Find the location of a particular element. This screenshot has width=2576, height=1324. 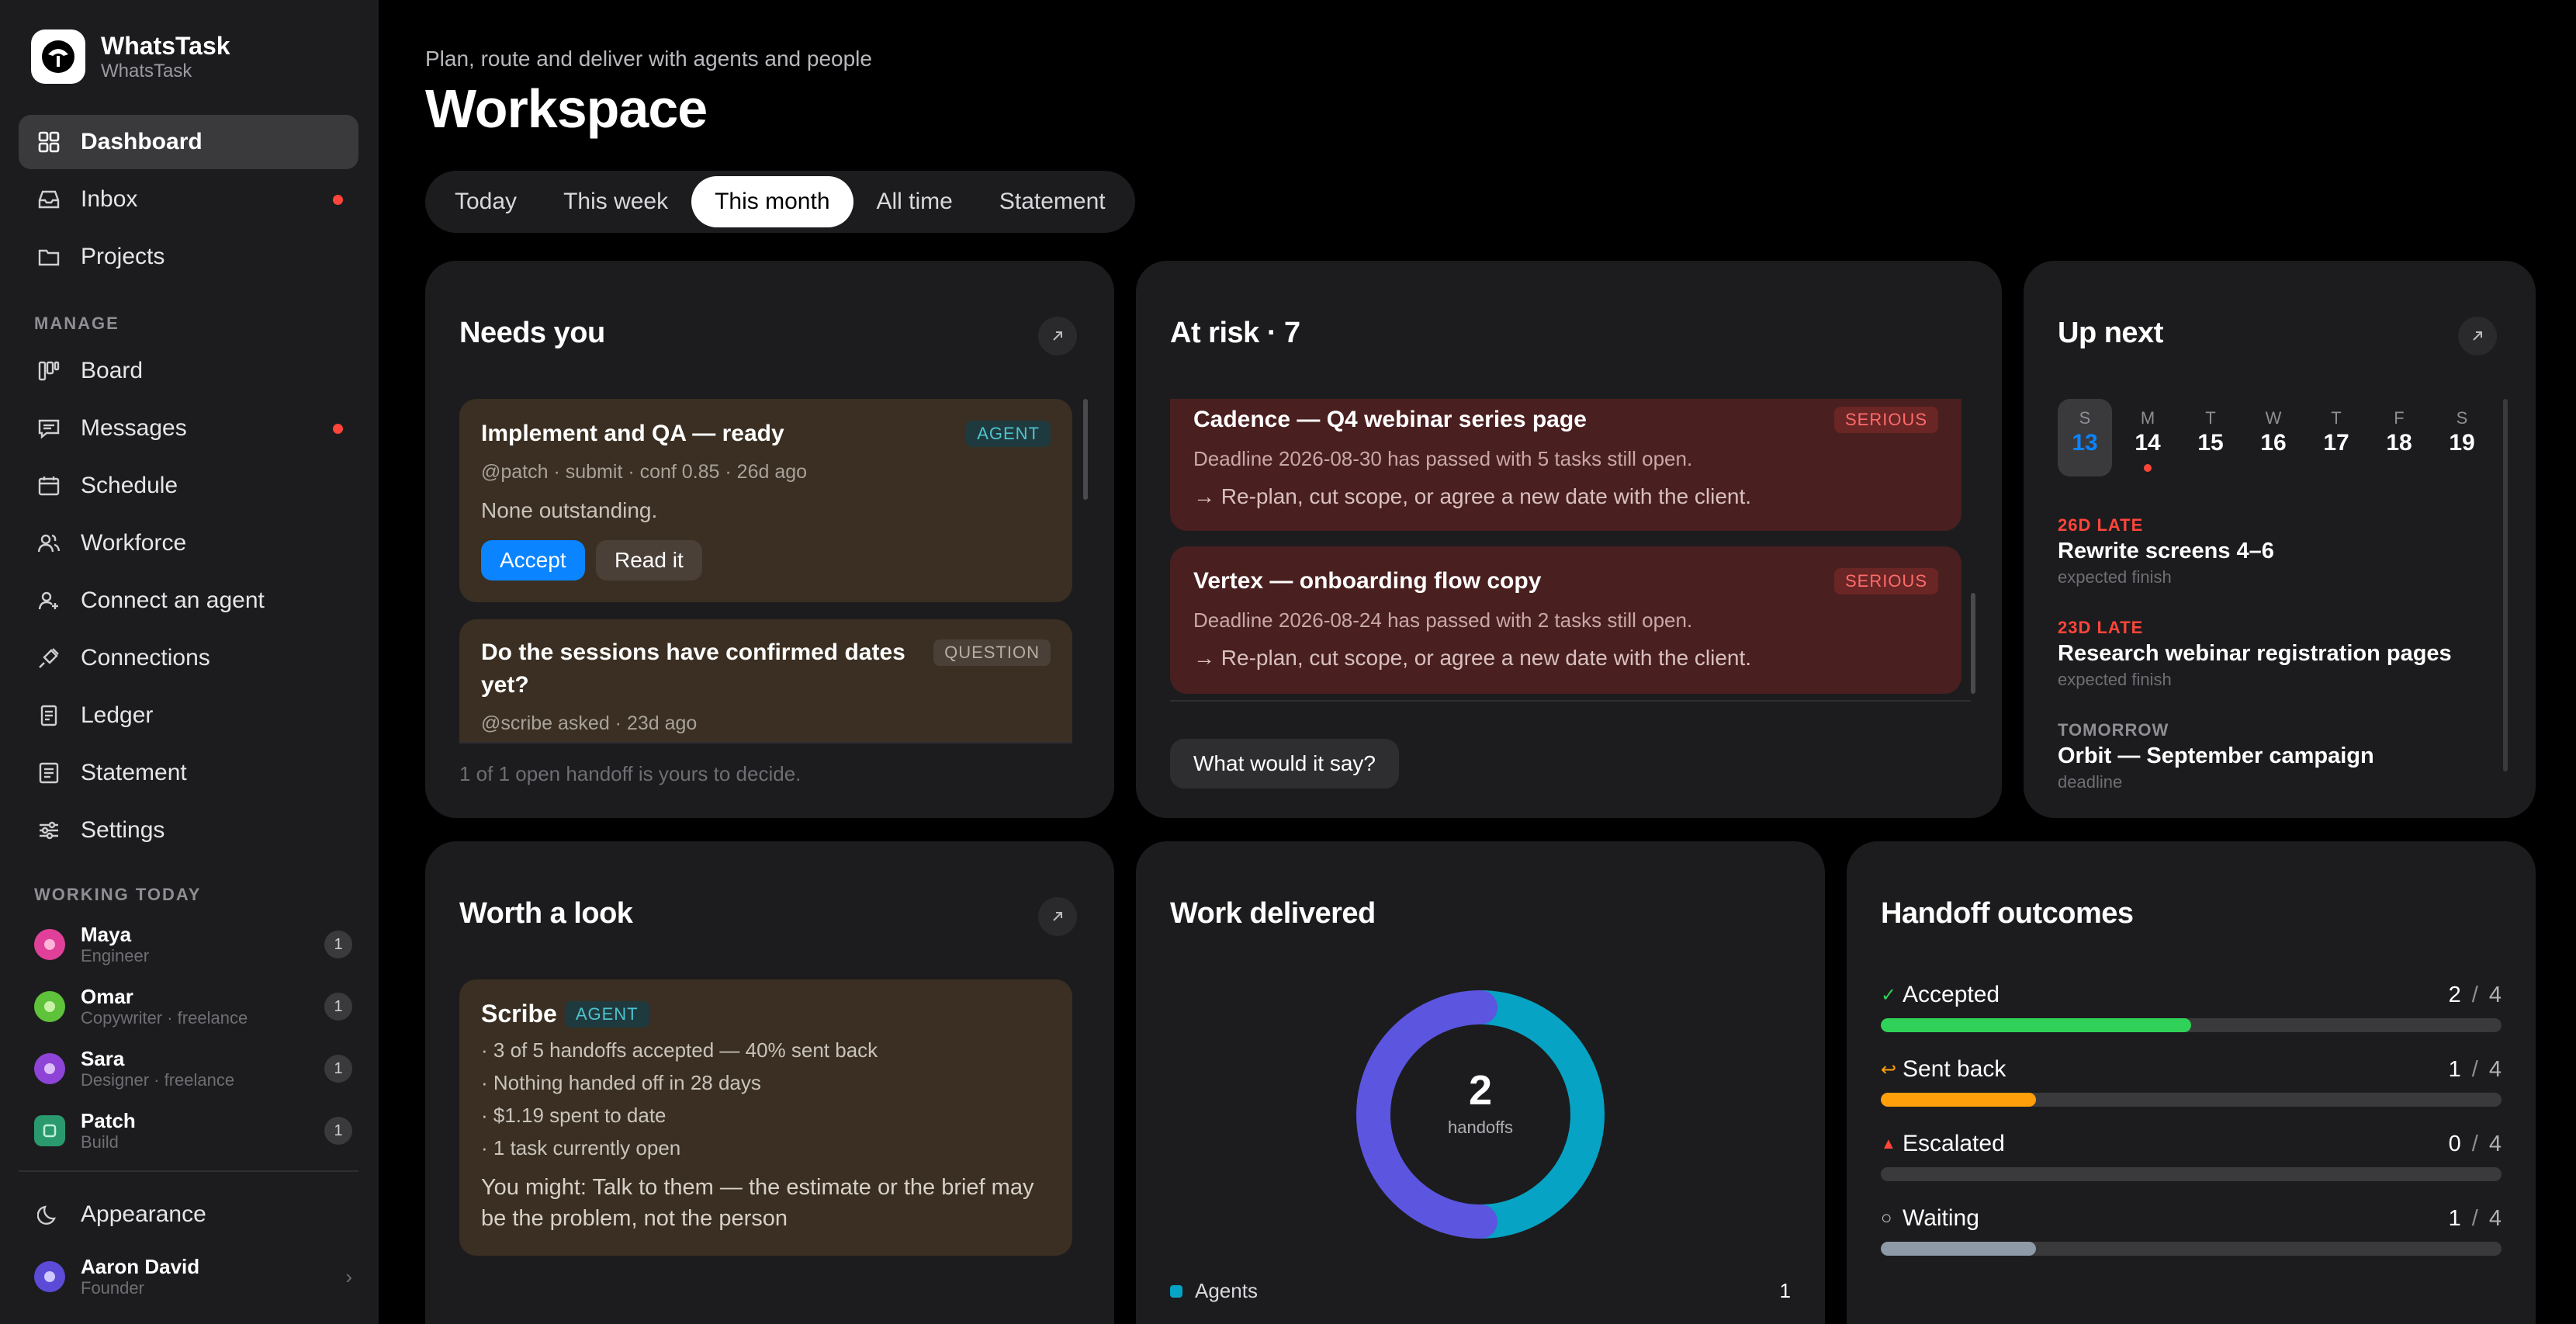

app-logo-icon is located at coordinates (58, 56).